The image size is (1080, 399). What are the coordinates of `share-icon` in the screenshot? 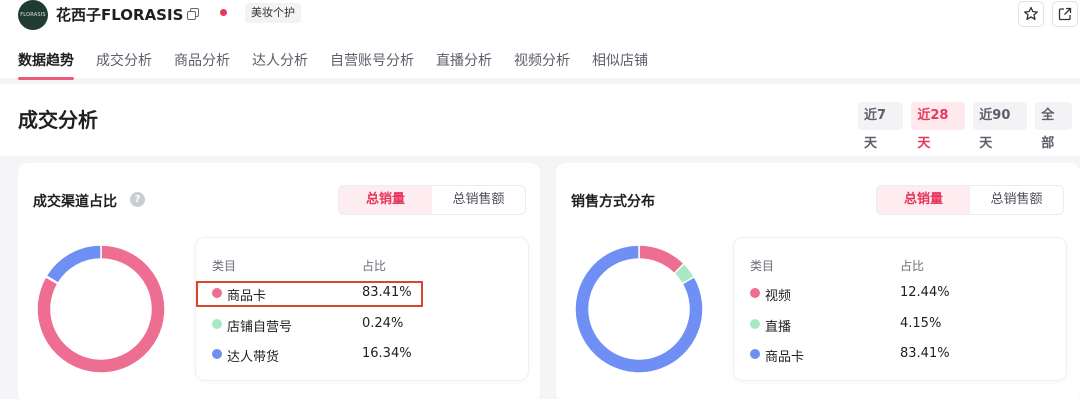 It's located at (1065, 14).